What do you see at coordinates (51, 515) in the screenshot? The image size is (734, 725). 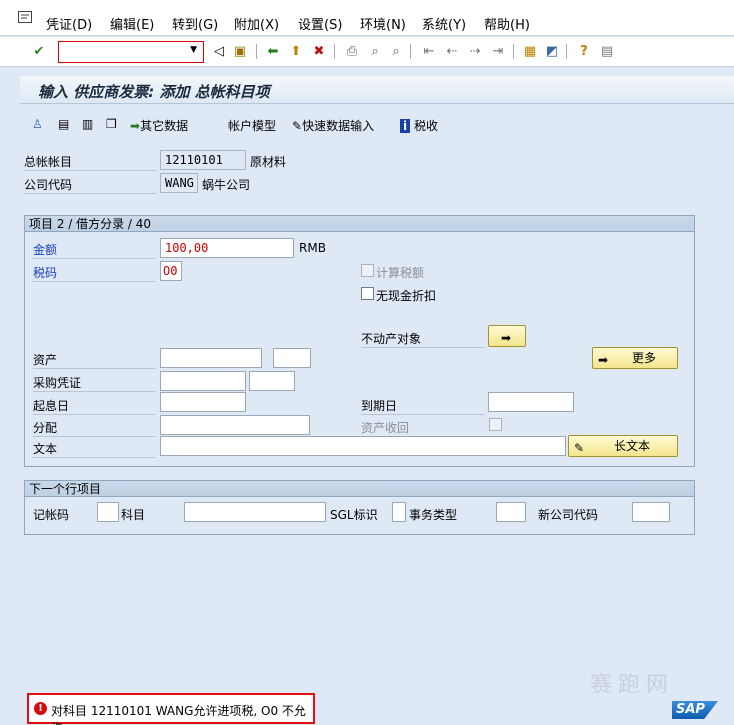 I see `posting-key-label: 记帐码` at bounding box center [51, 515].